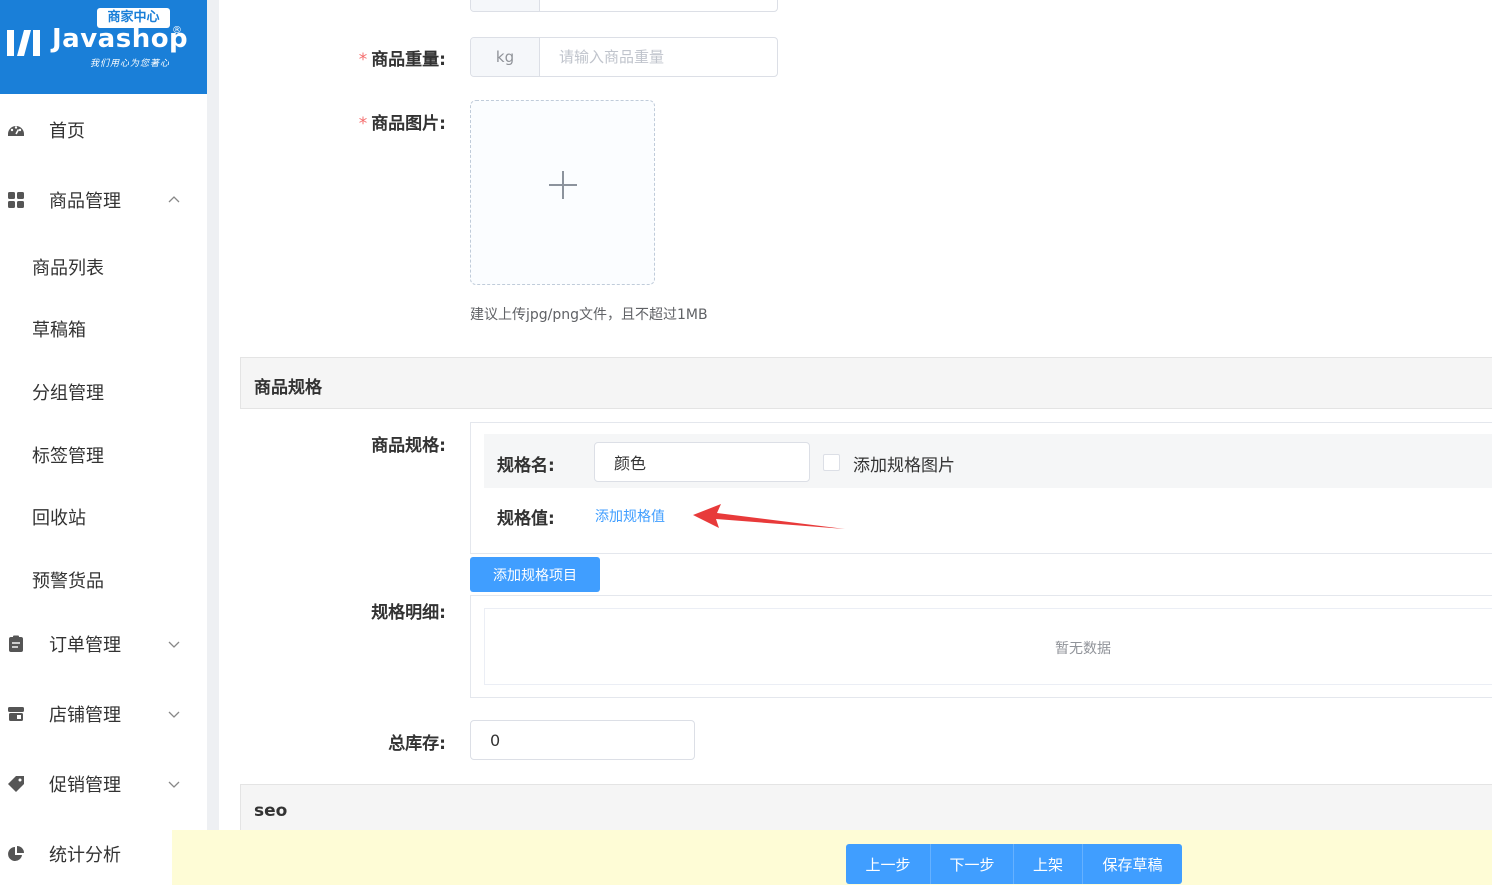 This screenshot has width=1492, height=885. I want to click on weight-label: * 商品重量:, so click(397, 57).